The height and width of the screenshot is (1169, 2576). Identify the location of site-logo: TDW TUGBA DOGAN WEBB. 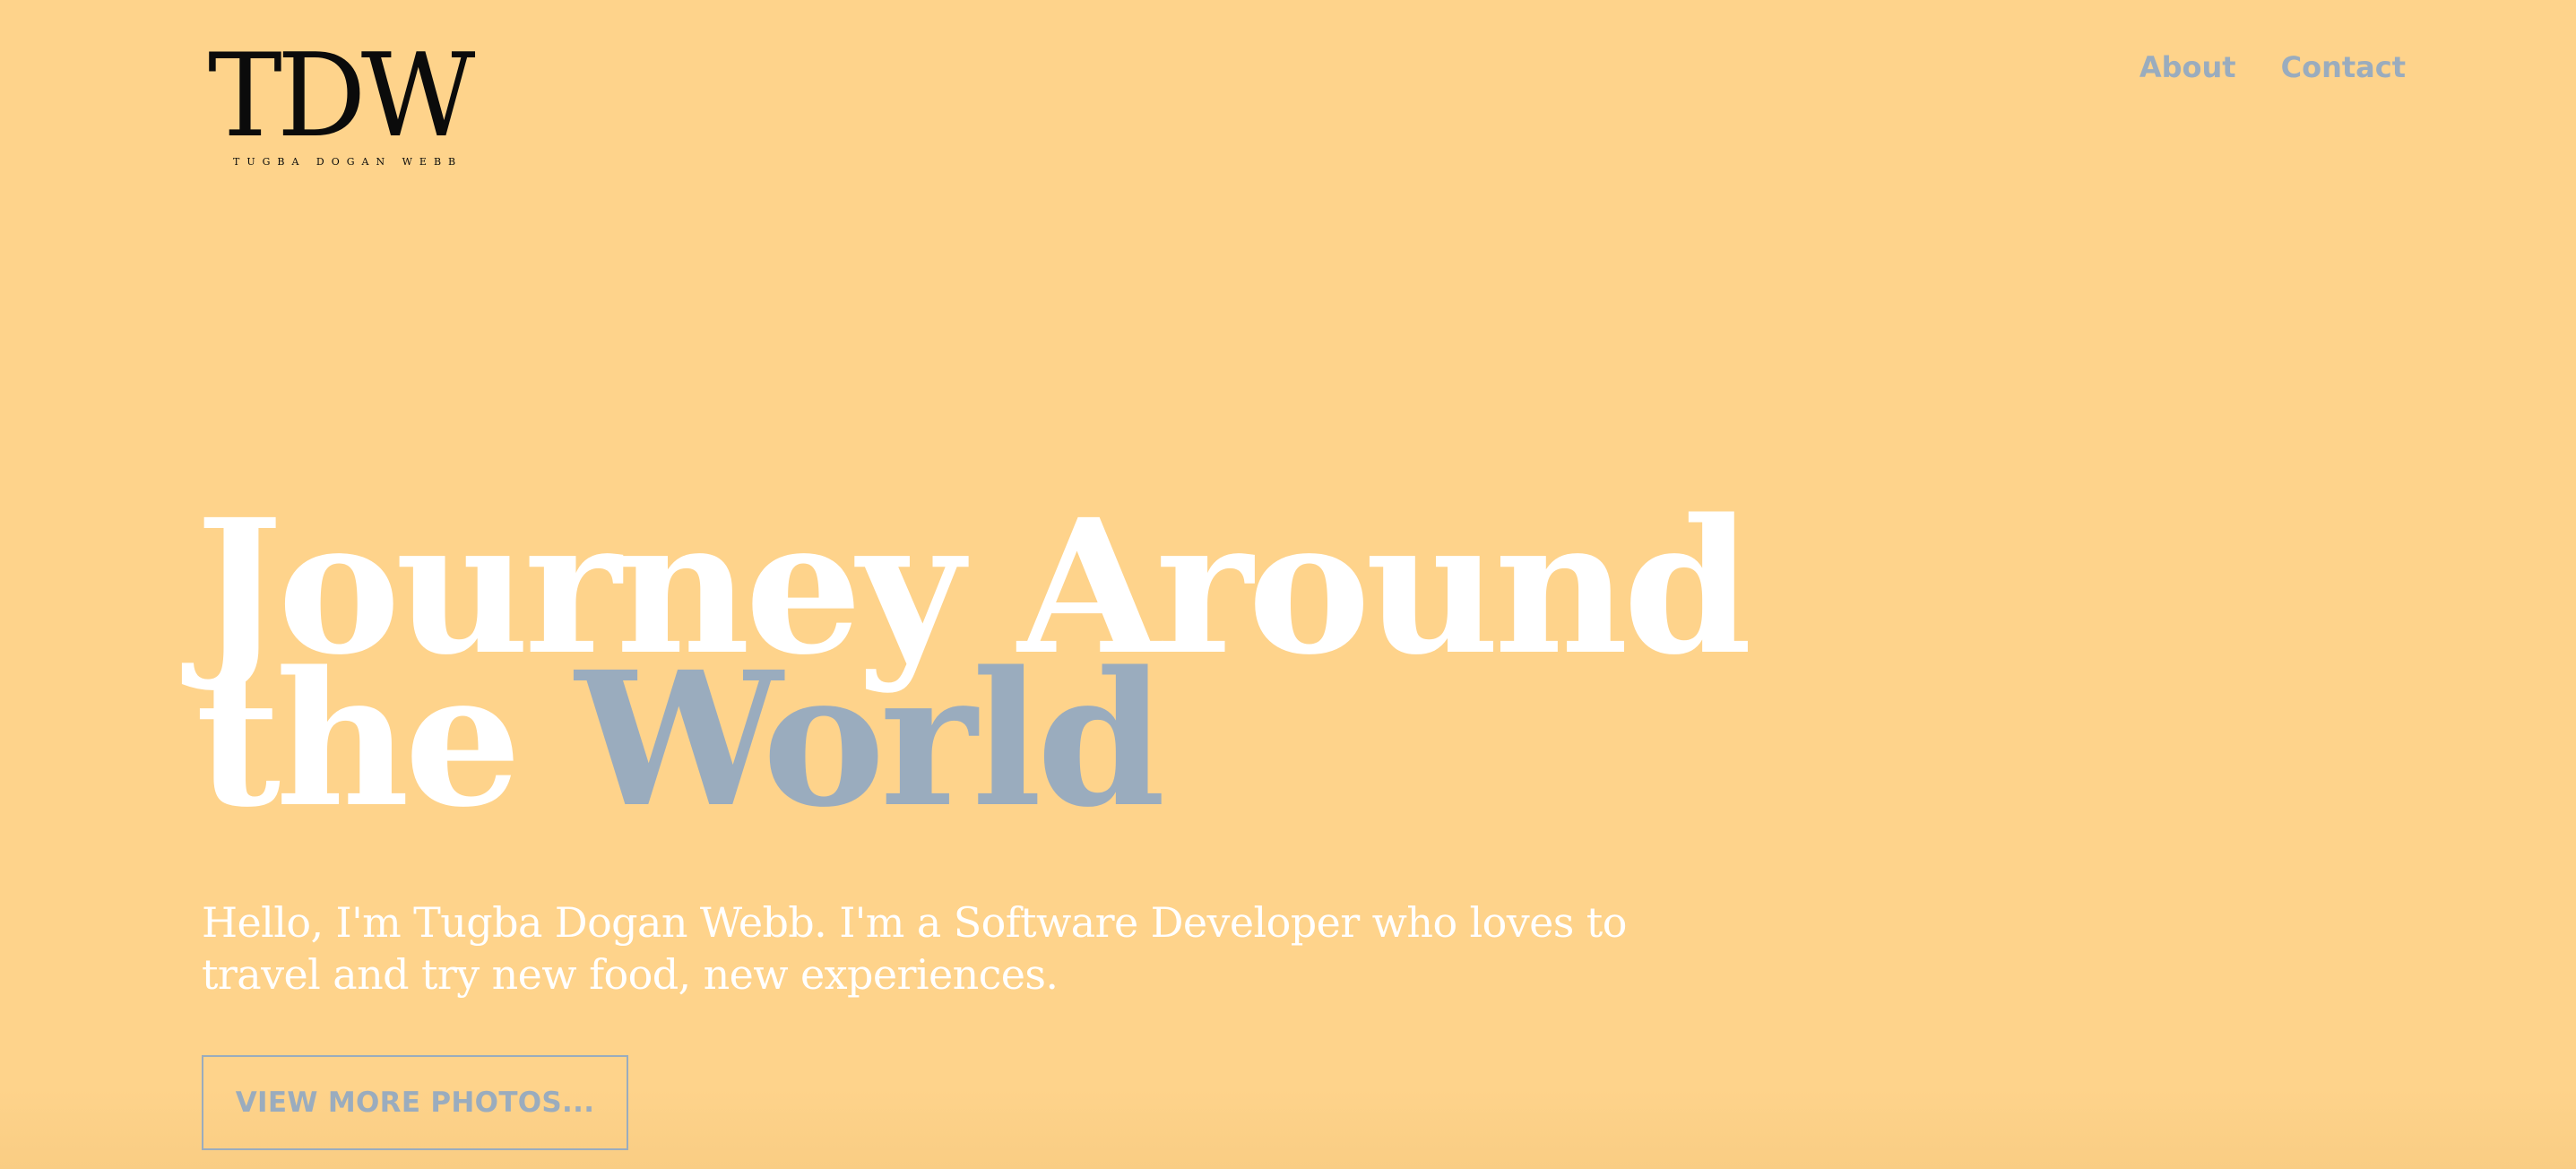
(348, 106).